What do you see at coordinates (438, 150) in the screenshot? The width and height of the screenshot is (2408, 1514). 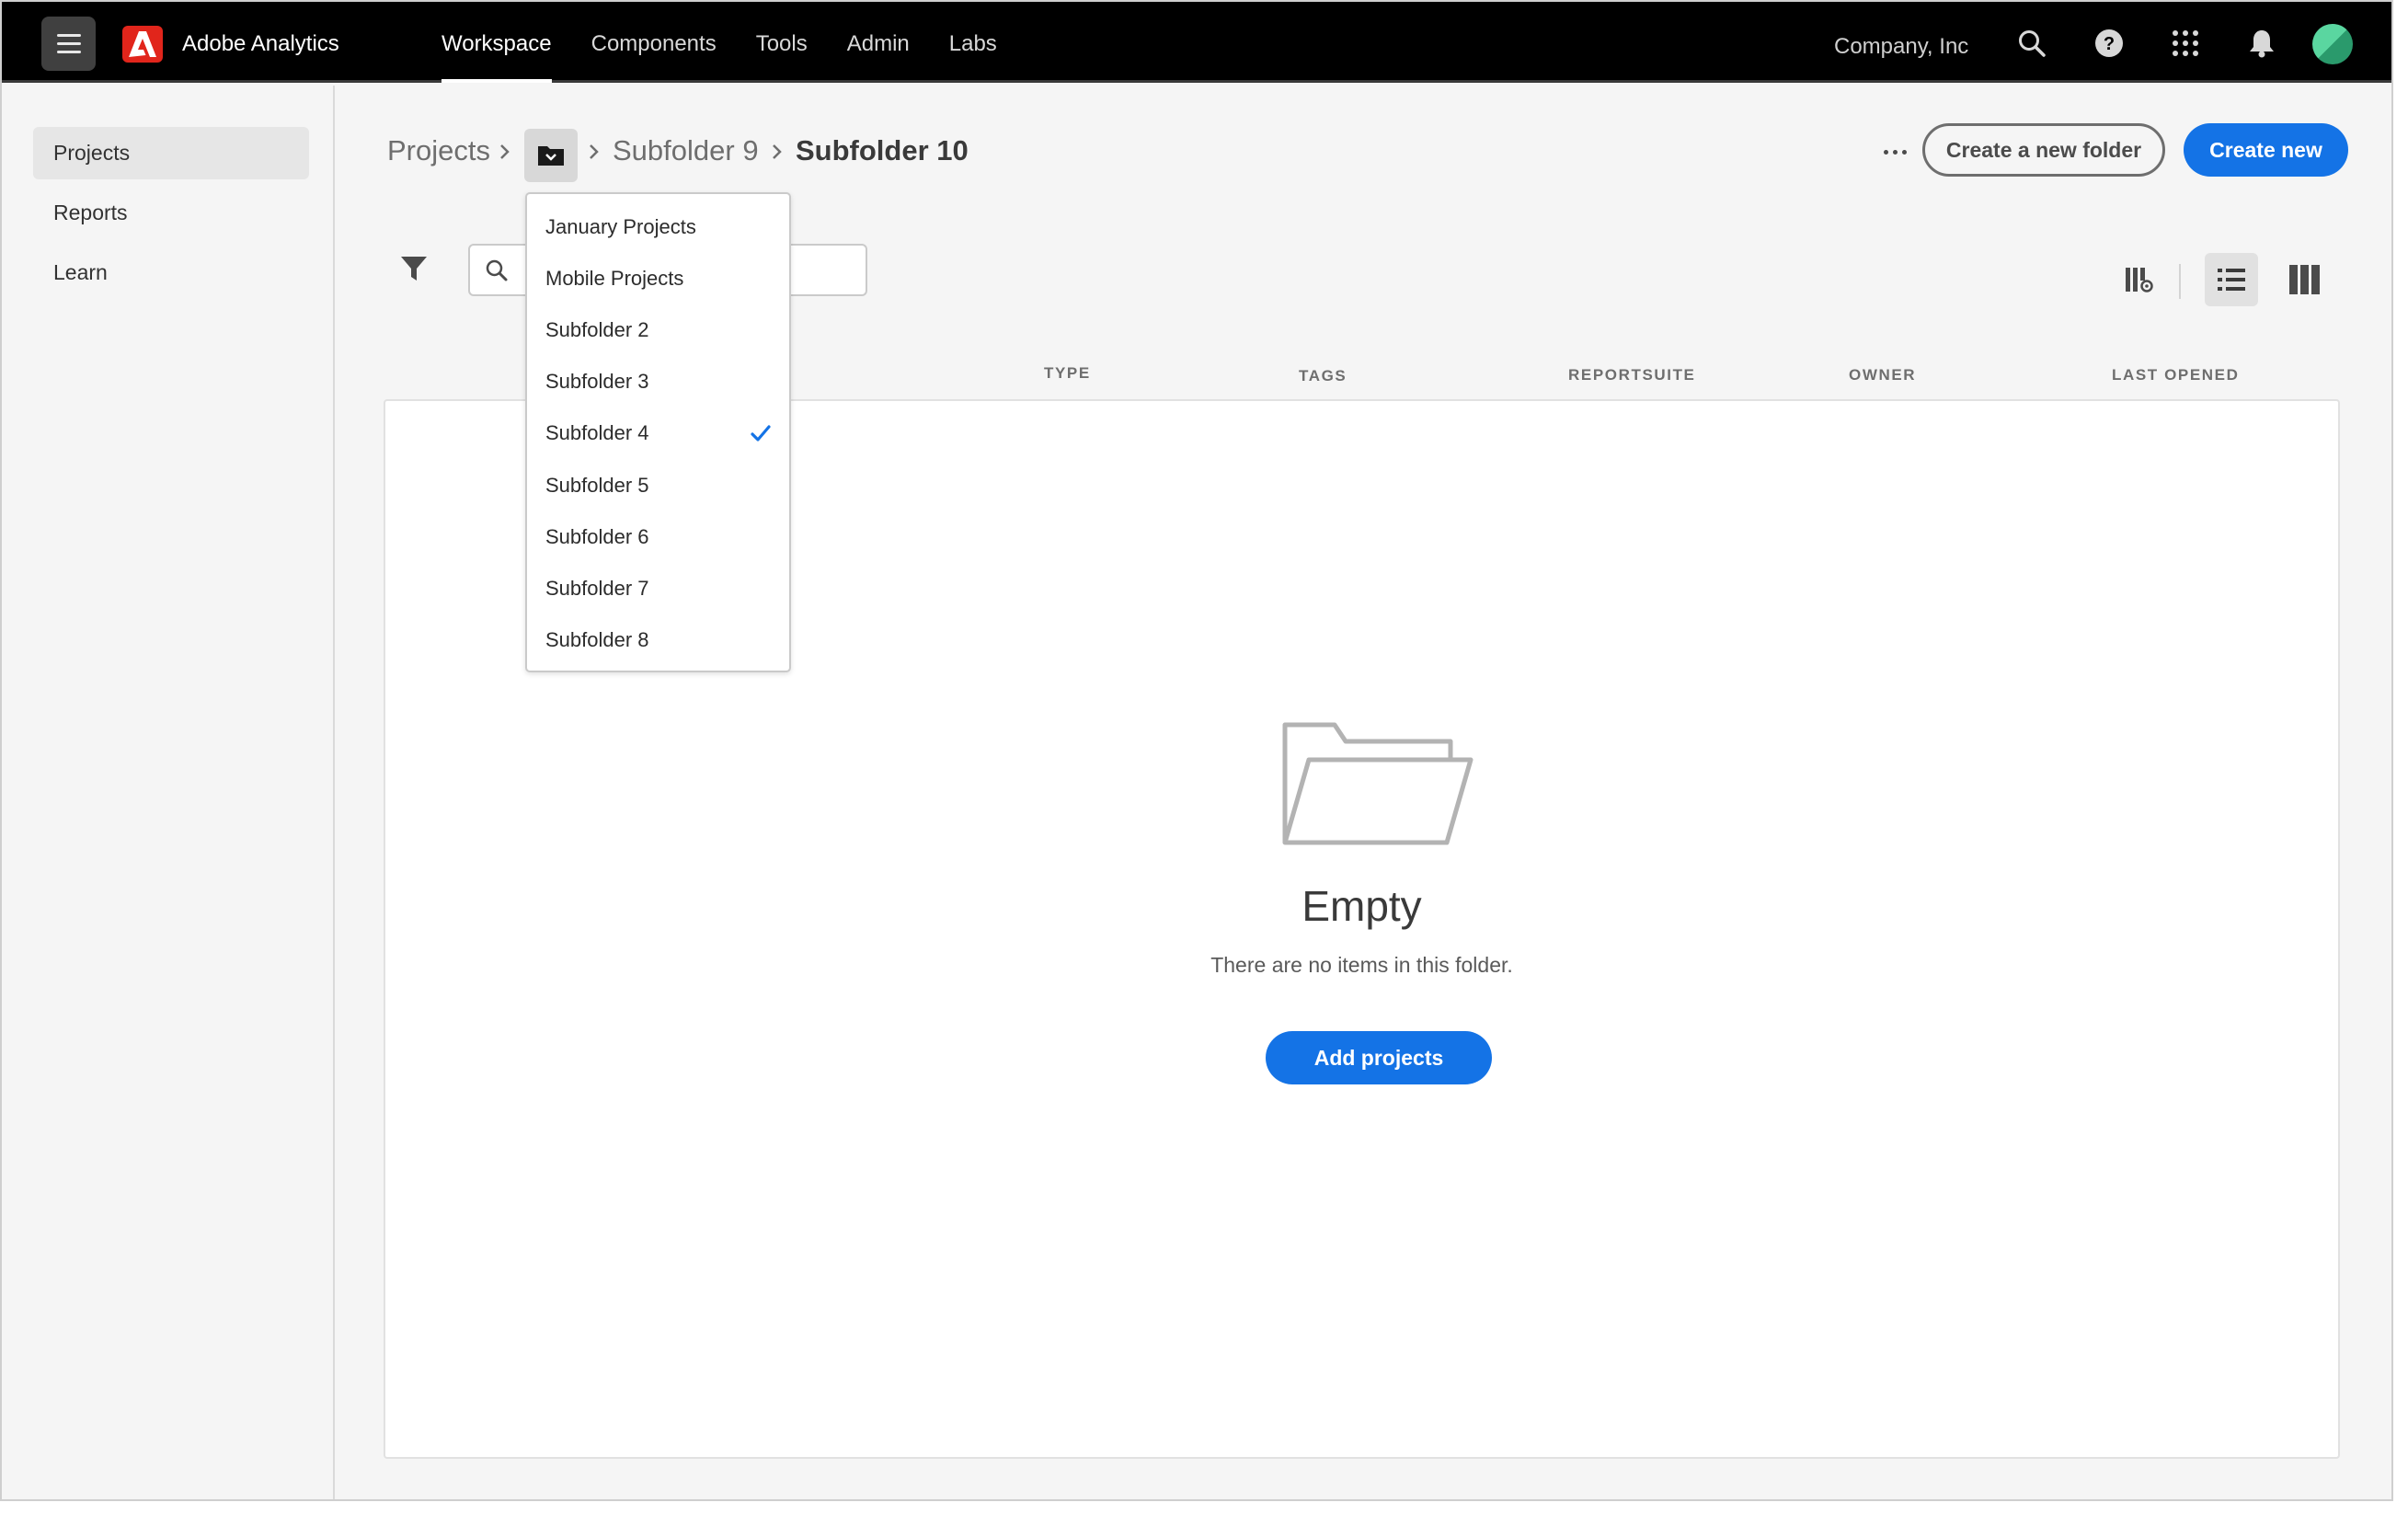 I see `breadcrumb-projects: Projects` at bounding box center [438, 150].